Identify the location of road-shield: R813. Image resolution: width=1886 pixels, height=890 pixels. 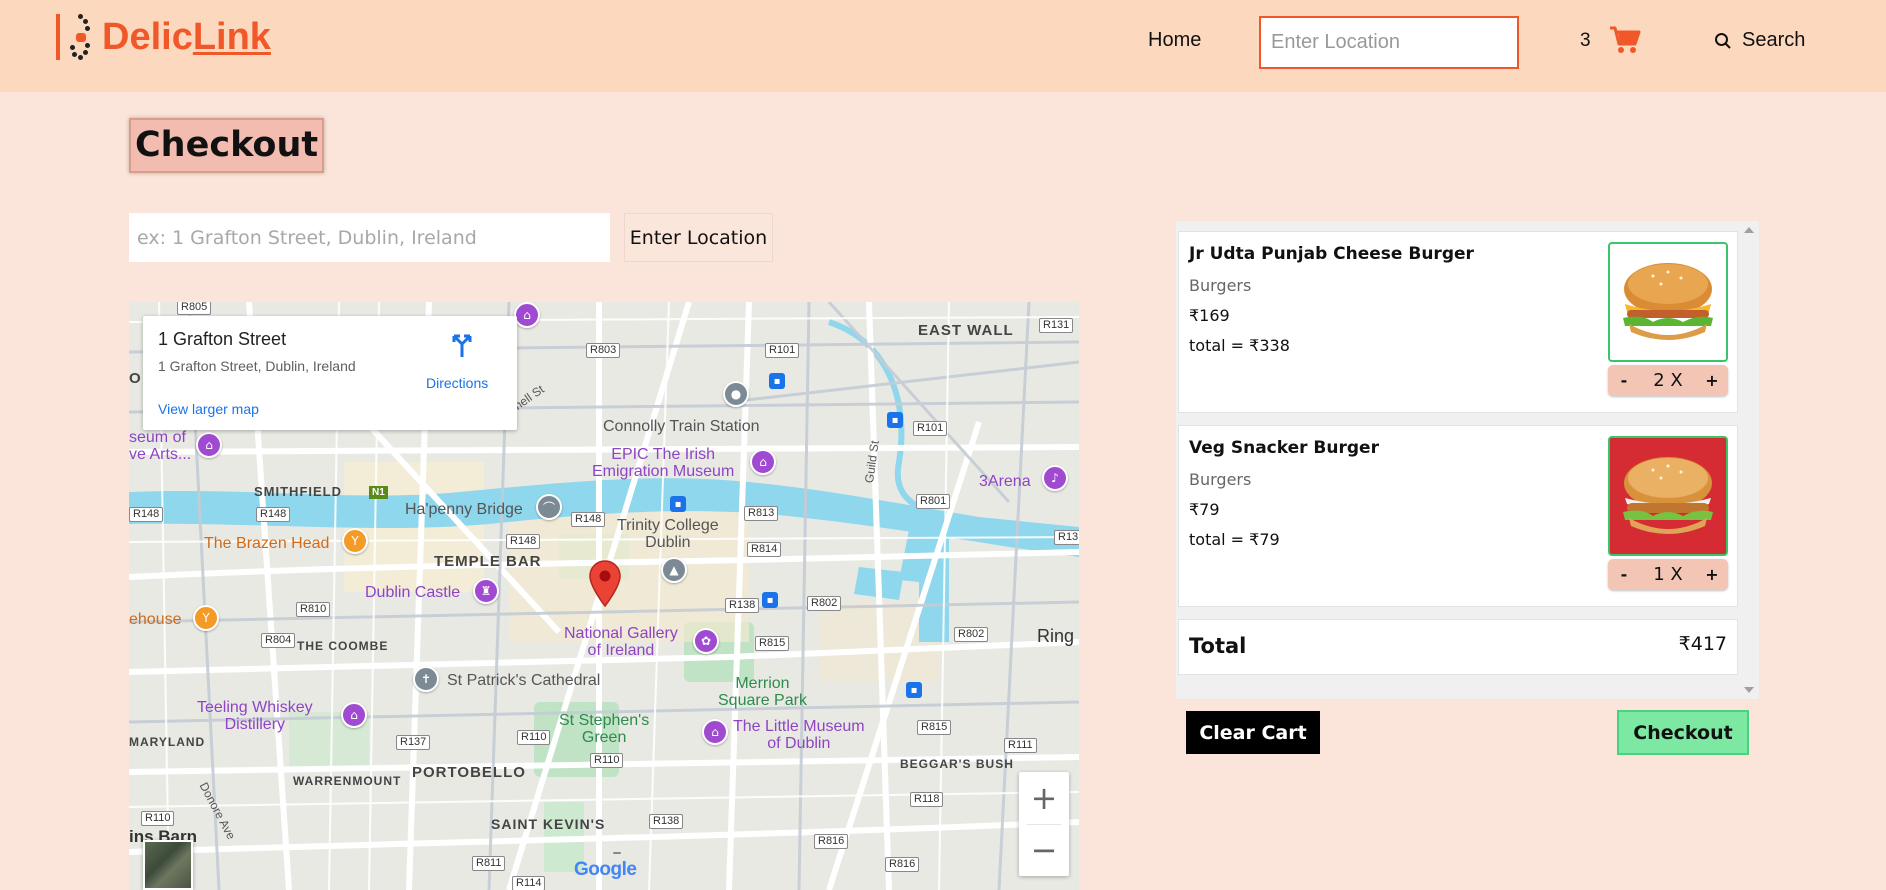
(761, 513).